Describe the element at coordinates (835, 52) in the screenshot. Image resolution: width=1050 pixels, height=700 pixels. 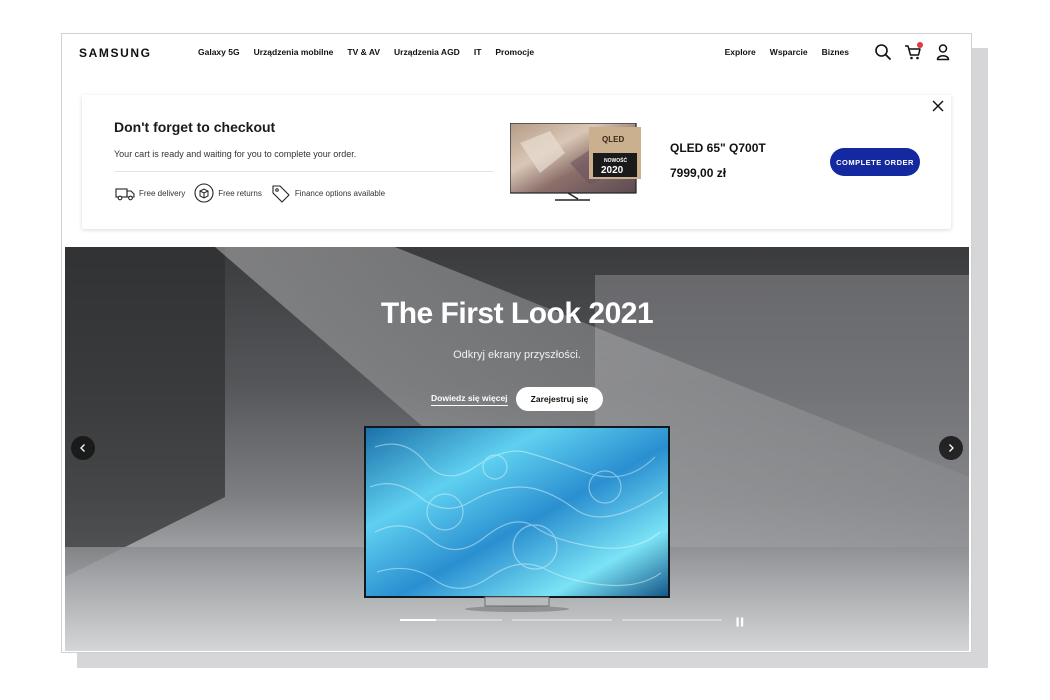
I see `nav-item-business: Biznes` at that location.